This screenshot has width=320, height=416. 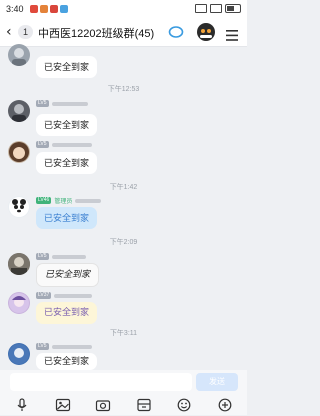 I want to click on sender-meta: LV46 管理员, so click(x=69, y=200).